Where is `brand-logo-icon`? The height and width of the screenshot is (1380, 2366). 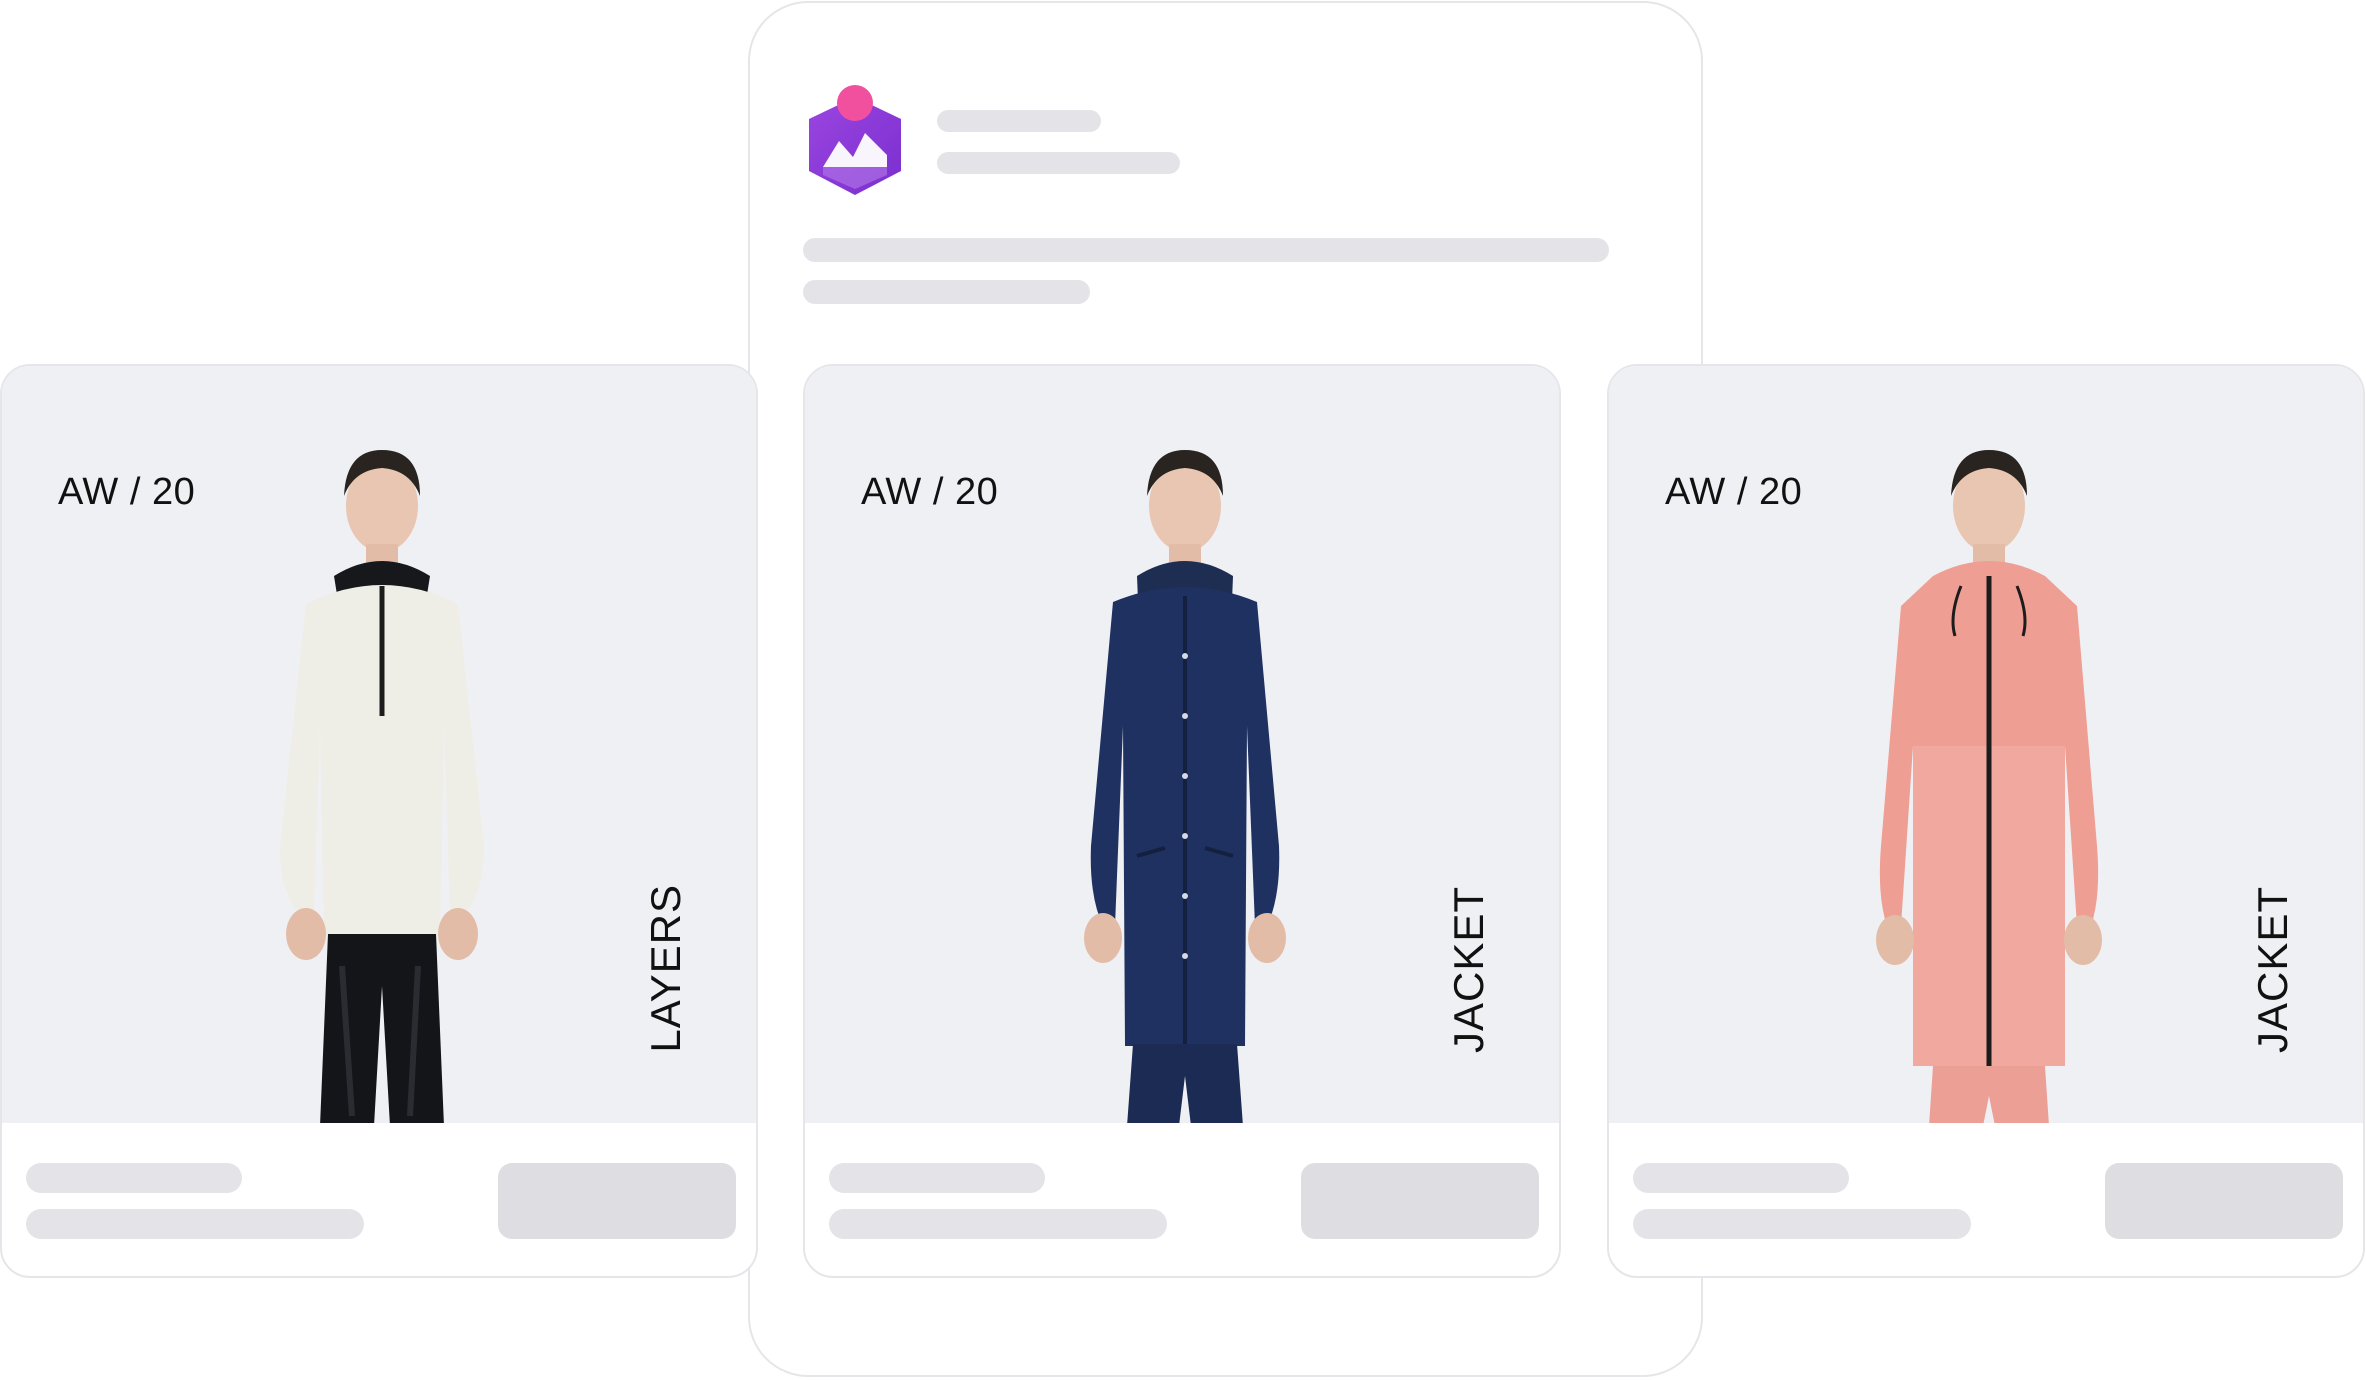
brand-logo-icon is located at coordinates (855, 140).